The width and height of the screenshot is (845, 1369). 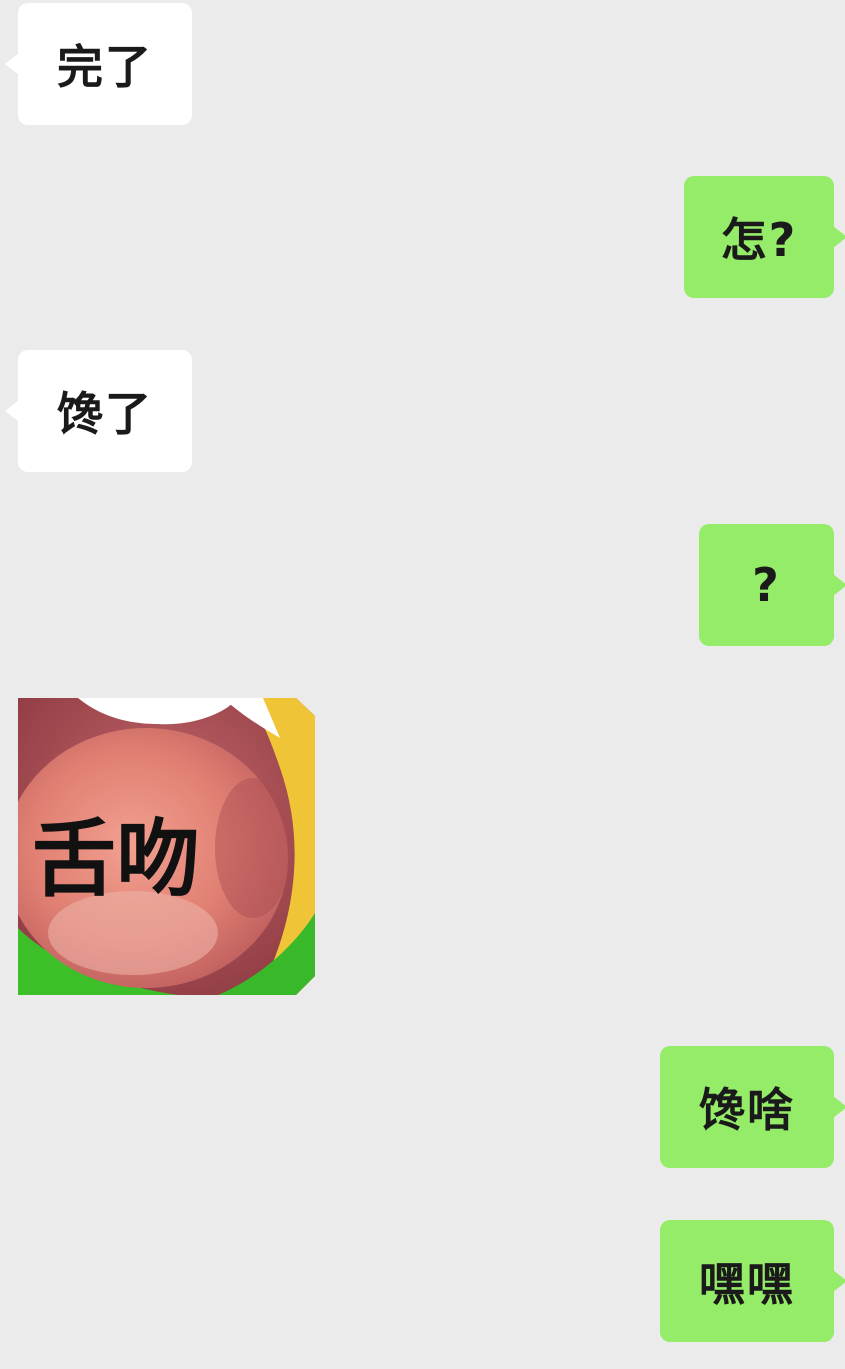 I want to click on sticker-image: 舌吻, so click(x=166, y=846).